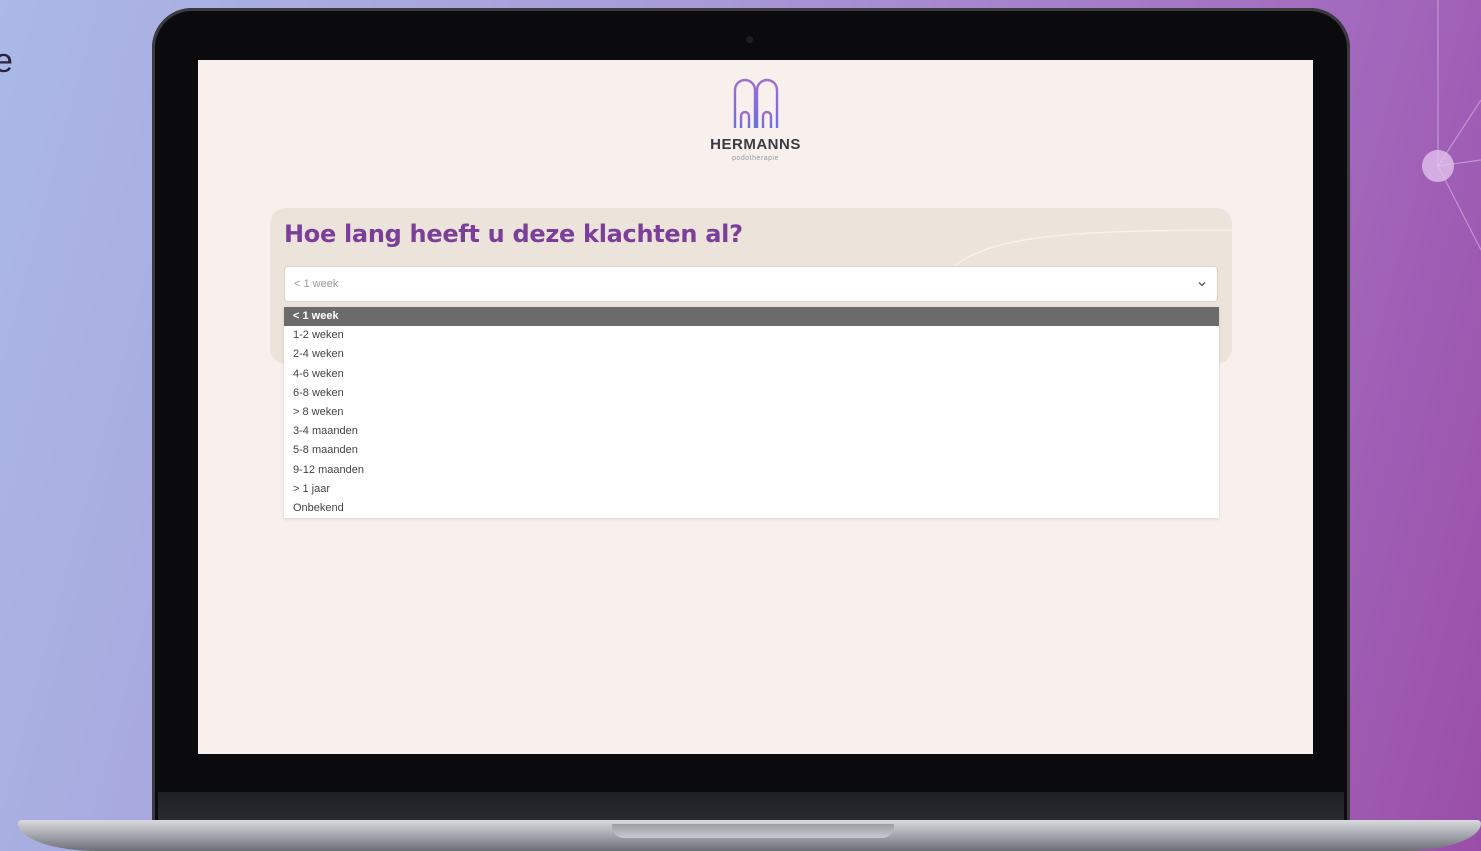 This screenshot has width=1481, height=851. What do you see at coordinates (751, 354) in the screenshot?
I see `dropdown-option: 2-4 weken` at bounding box center [751, 354].